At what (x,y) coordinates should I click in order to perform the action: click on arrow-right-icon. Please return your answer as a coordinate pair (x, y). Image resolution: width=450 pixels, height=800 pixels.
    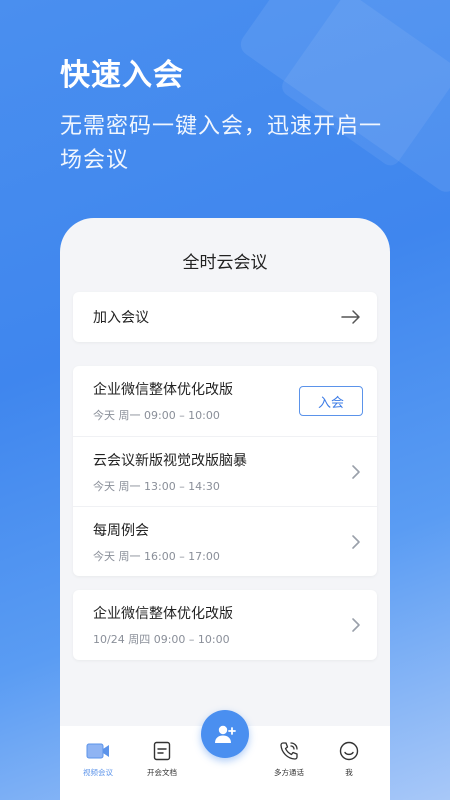
    Looking at the image, I should click on (350, 317).